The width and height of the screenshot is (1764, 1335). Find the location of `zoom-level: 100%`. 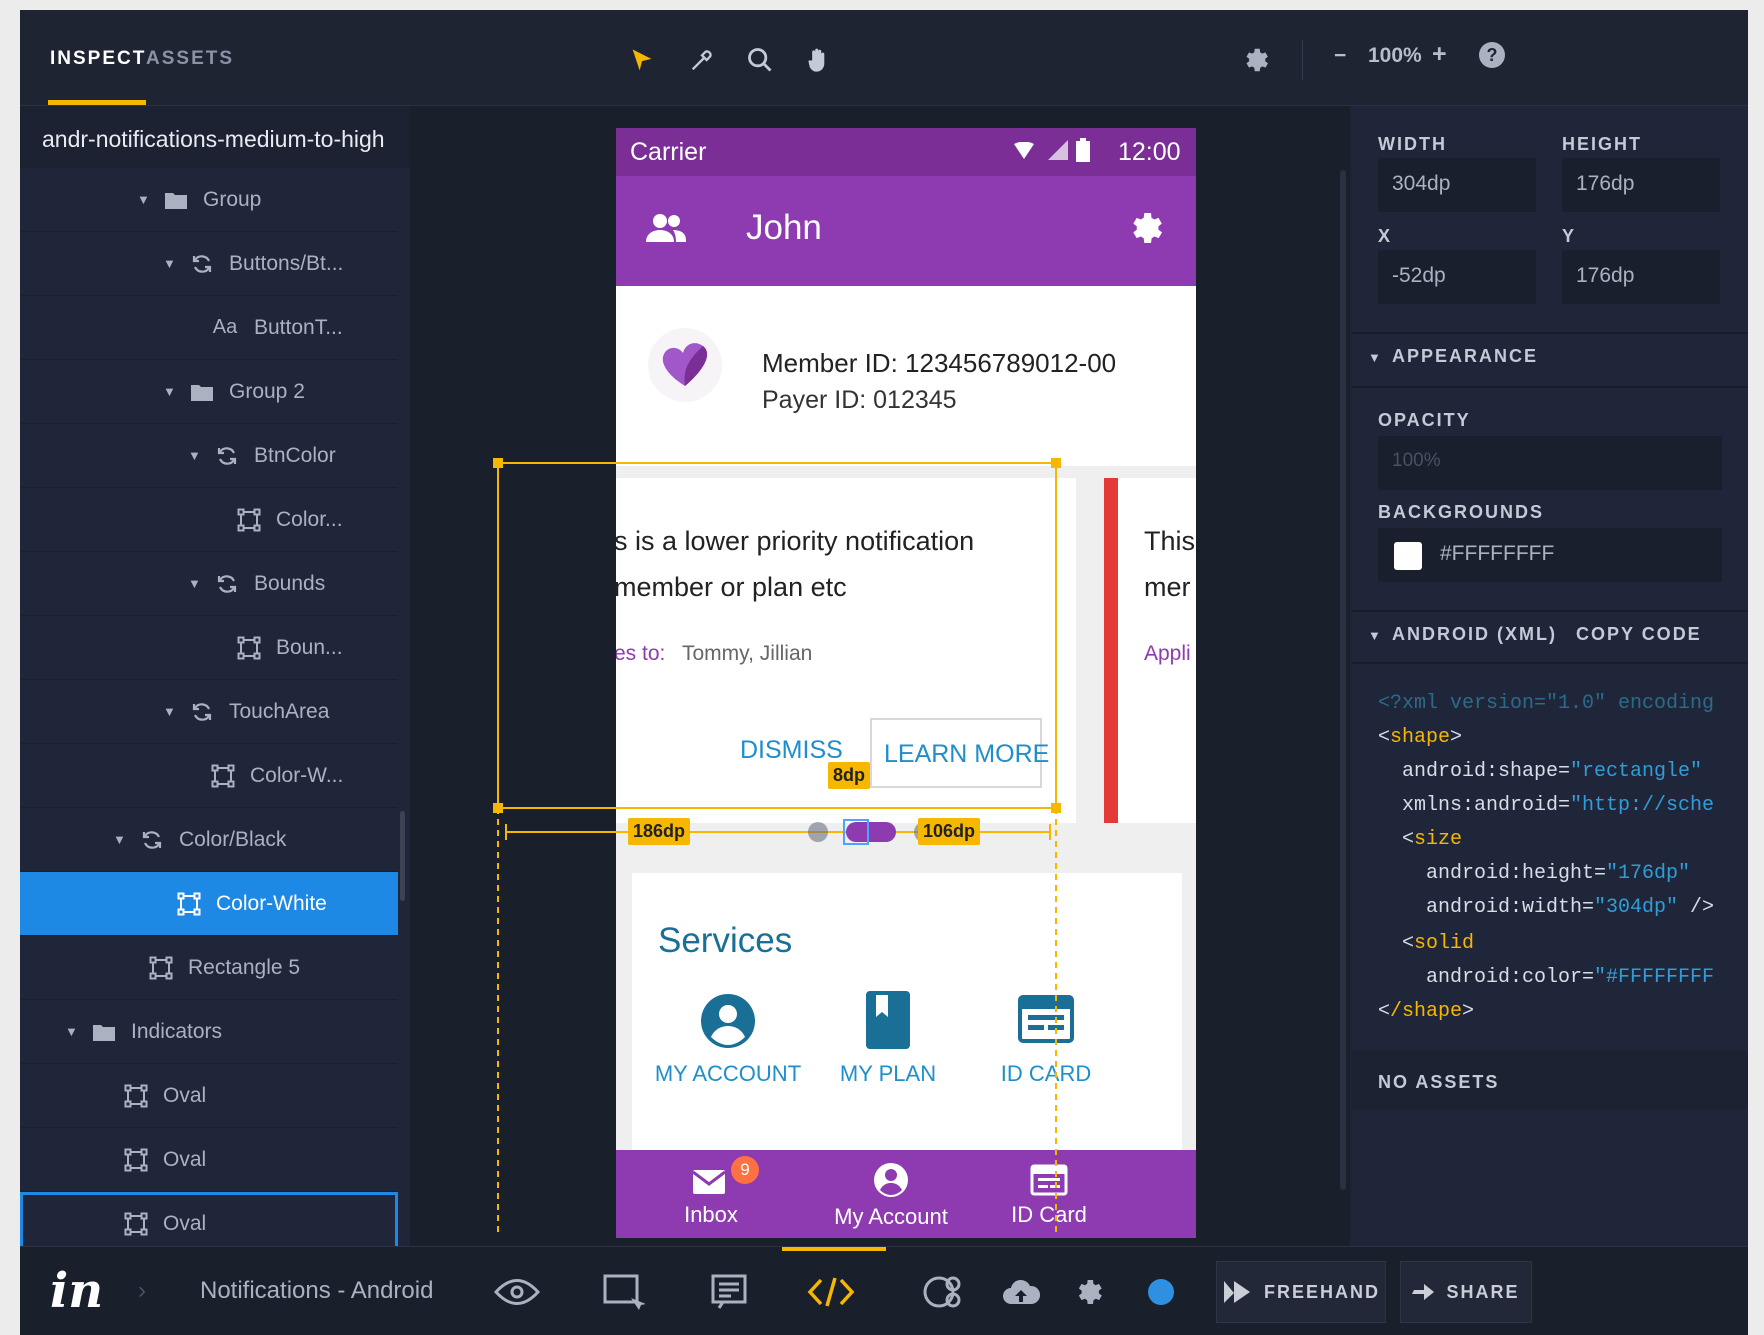

zoom-level: 100% is located at coordinates (1395, 55).